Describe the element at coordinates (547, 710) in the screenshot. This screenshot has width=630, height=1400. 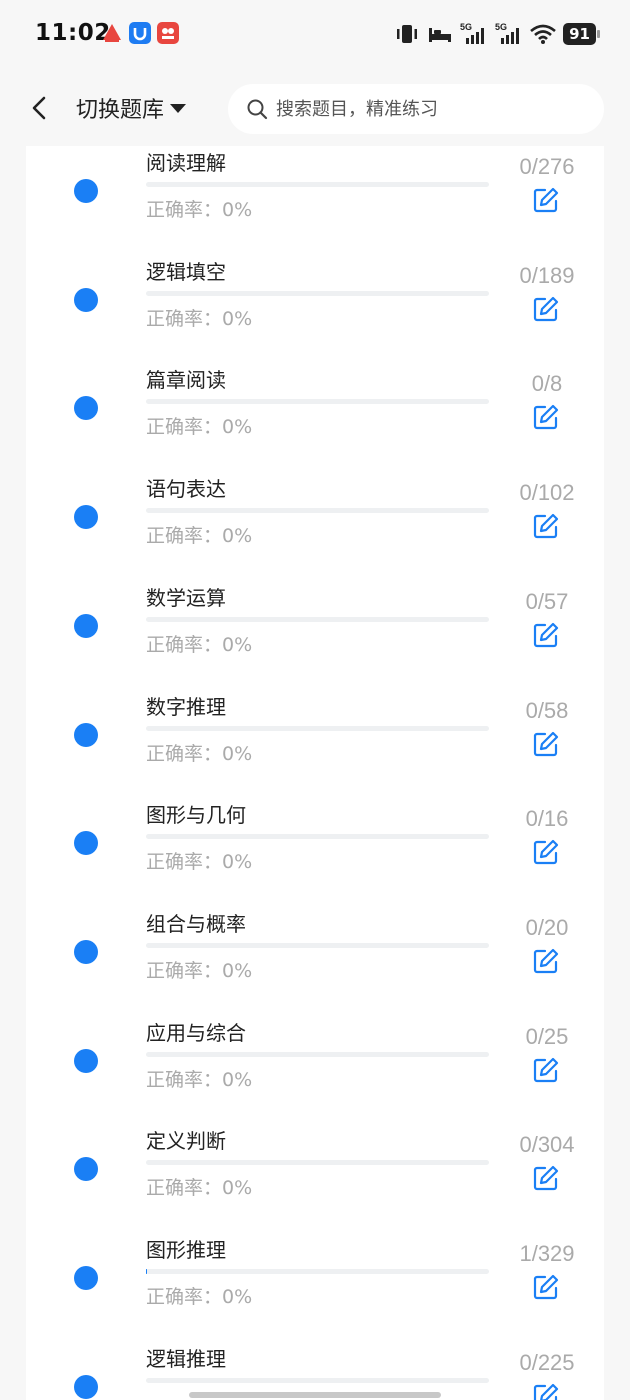
I see `answered-count: 0/58` at that location.